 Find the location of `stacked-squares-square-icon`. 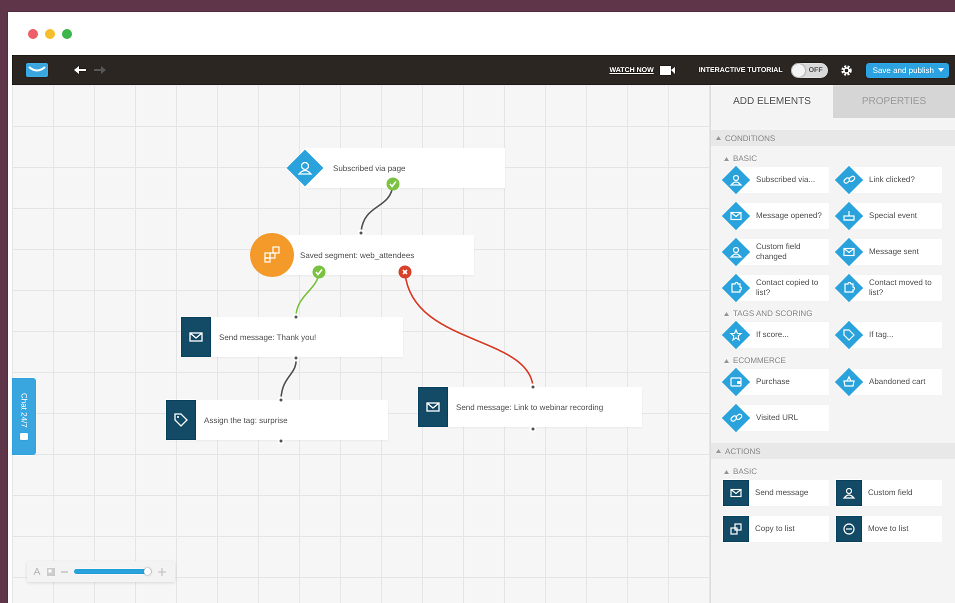

stacked-squares-square-icon is located at coordinates (736, 529).